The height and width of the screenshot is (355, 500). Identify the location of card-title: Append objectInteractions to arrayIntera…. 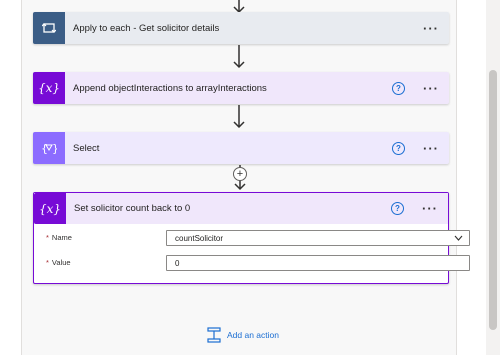
(170, 88).